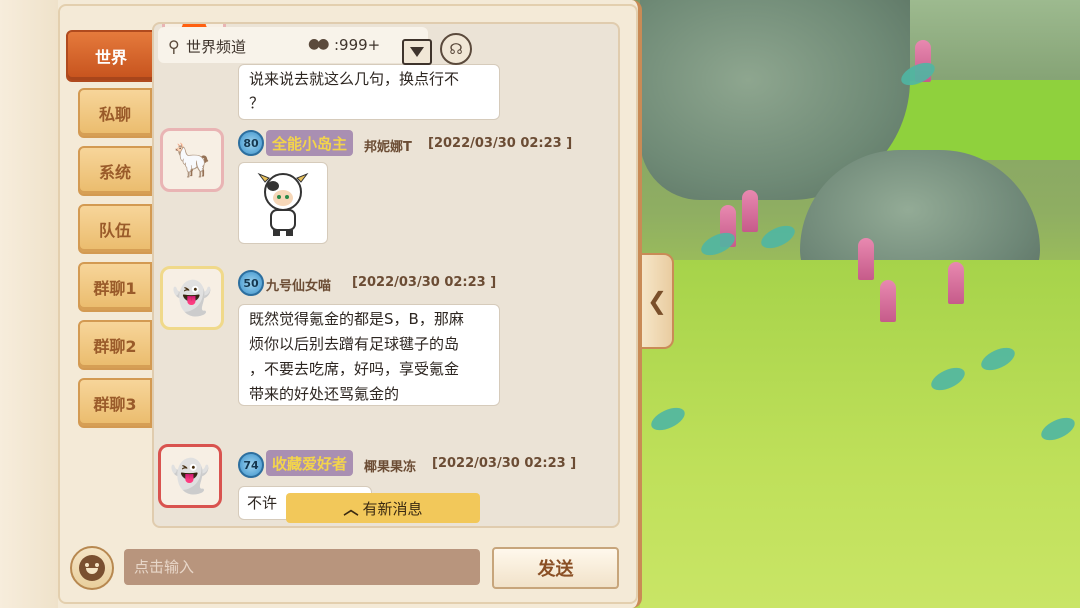 The height and width of the screenshot is (608, 1080). Describe the element at coordinates (417, 52) in the screenshot. I see `channel-dropdown-button` at that location.